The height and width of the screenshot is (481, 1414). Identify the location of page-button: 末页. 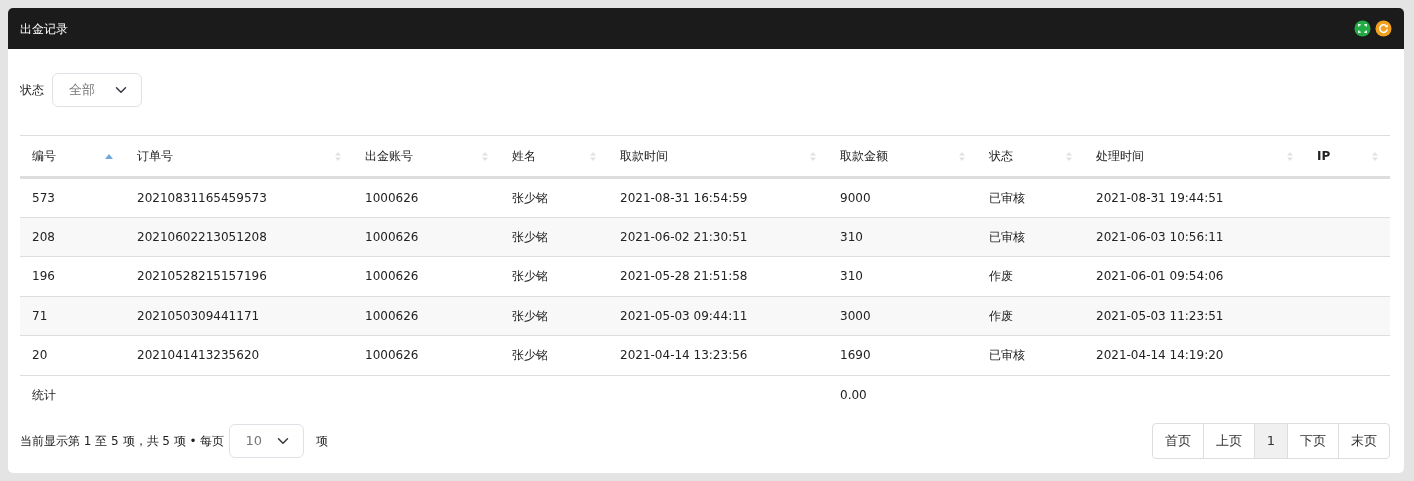
(1364, 440).